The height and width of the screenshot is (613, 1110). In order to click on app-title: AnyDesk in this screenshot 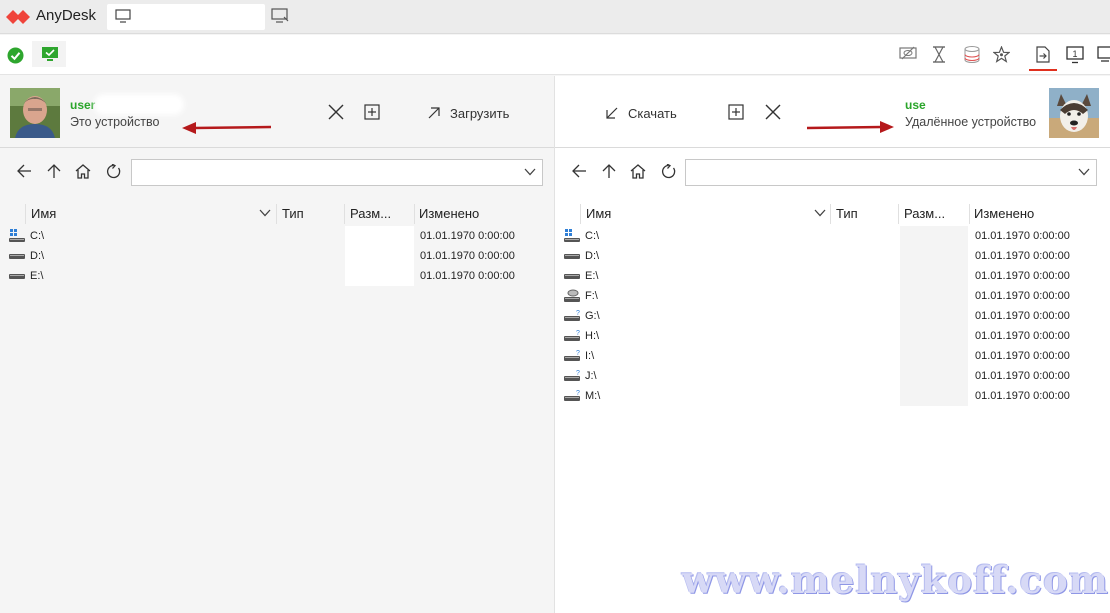, I will do `click(66, 15)`.